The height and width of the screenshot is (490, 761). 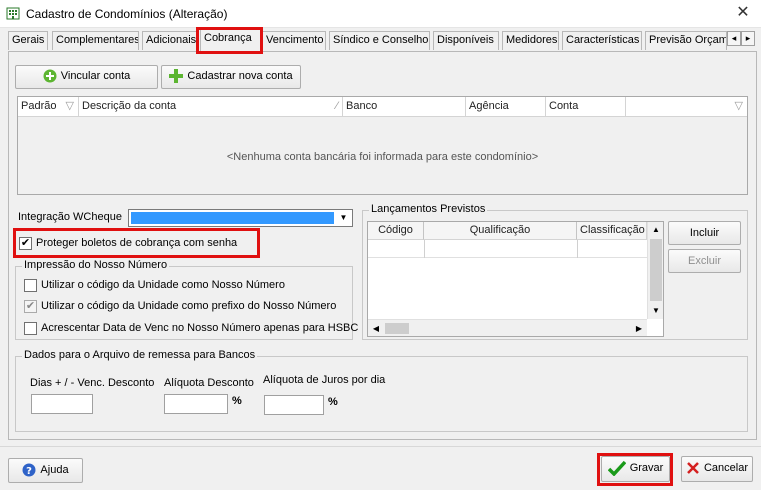 What do you see at coordinates (30, 328) in the screenshot?
I see `nosso-numero-option-3-checkbox` at bounding box center [30, 328].